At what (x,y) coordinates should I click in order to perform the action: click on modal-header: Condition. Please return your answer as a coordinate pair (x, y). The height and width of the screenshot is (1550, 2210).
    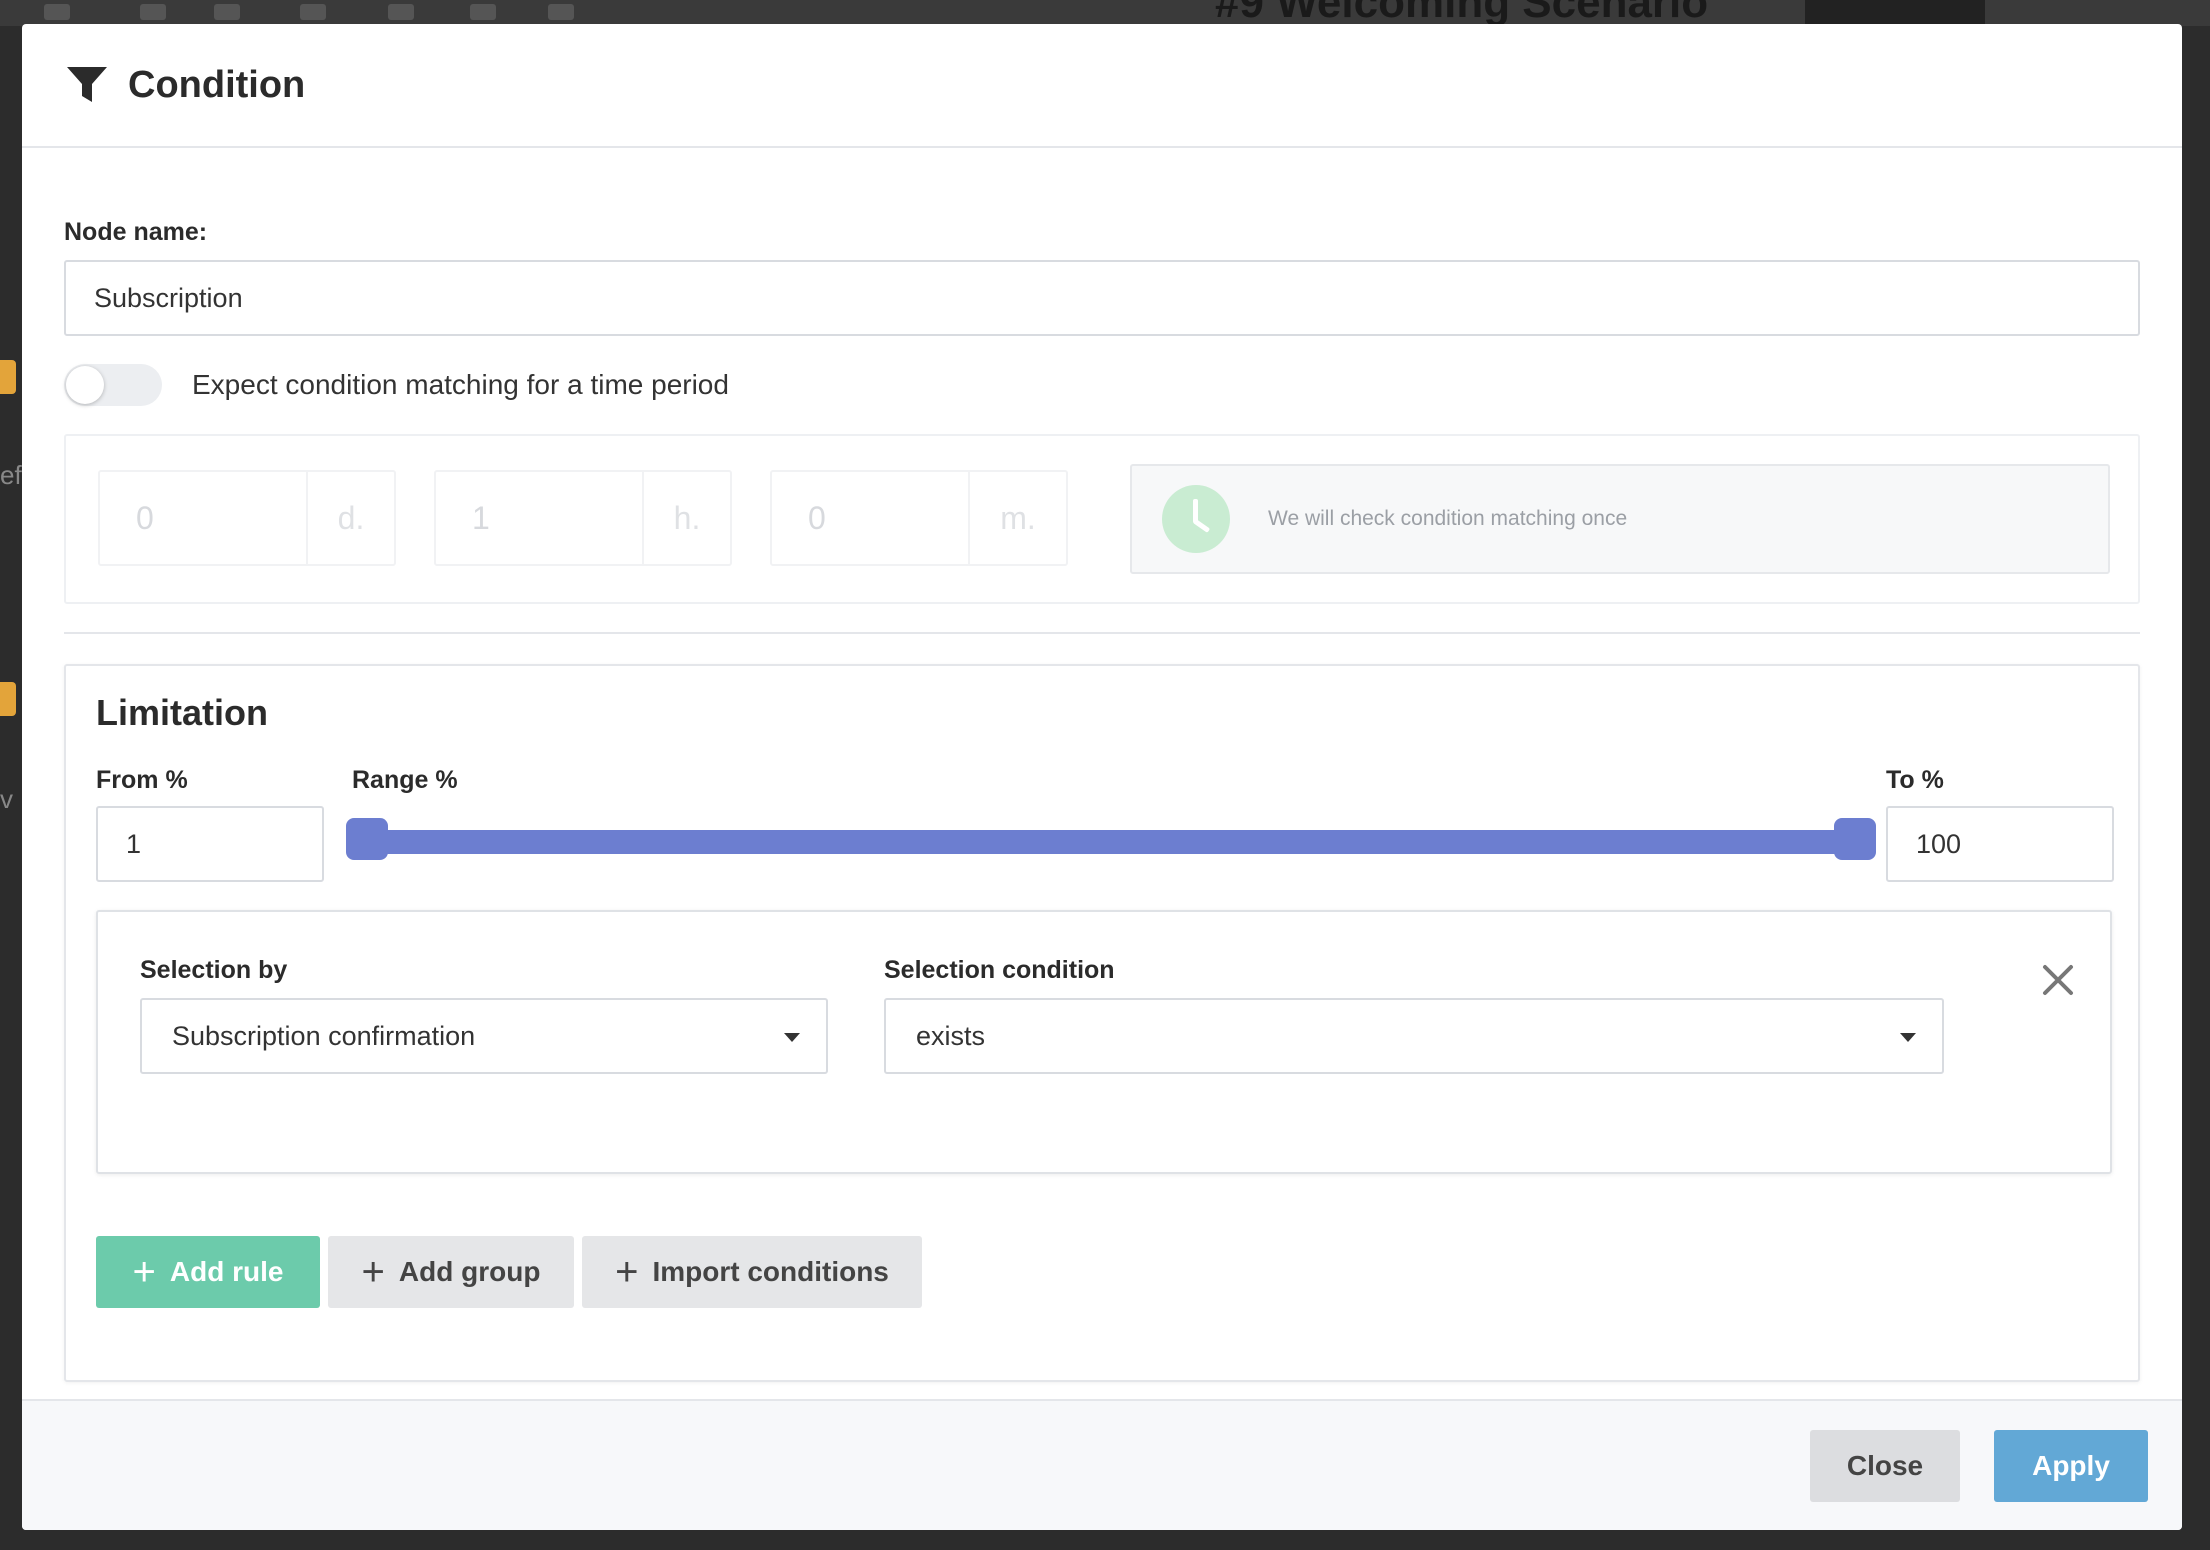
    Looking at the image, I should click on (1102, 86).